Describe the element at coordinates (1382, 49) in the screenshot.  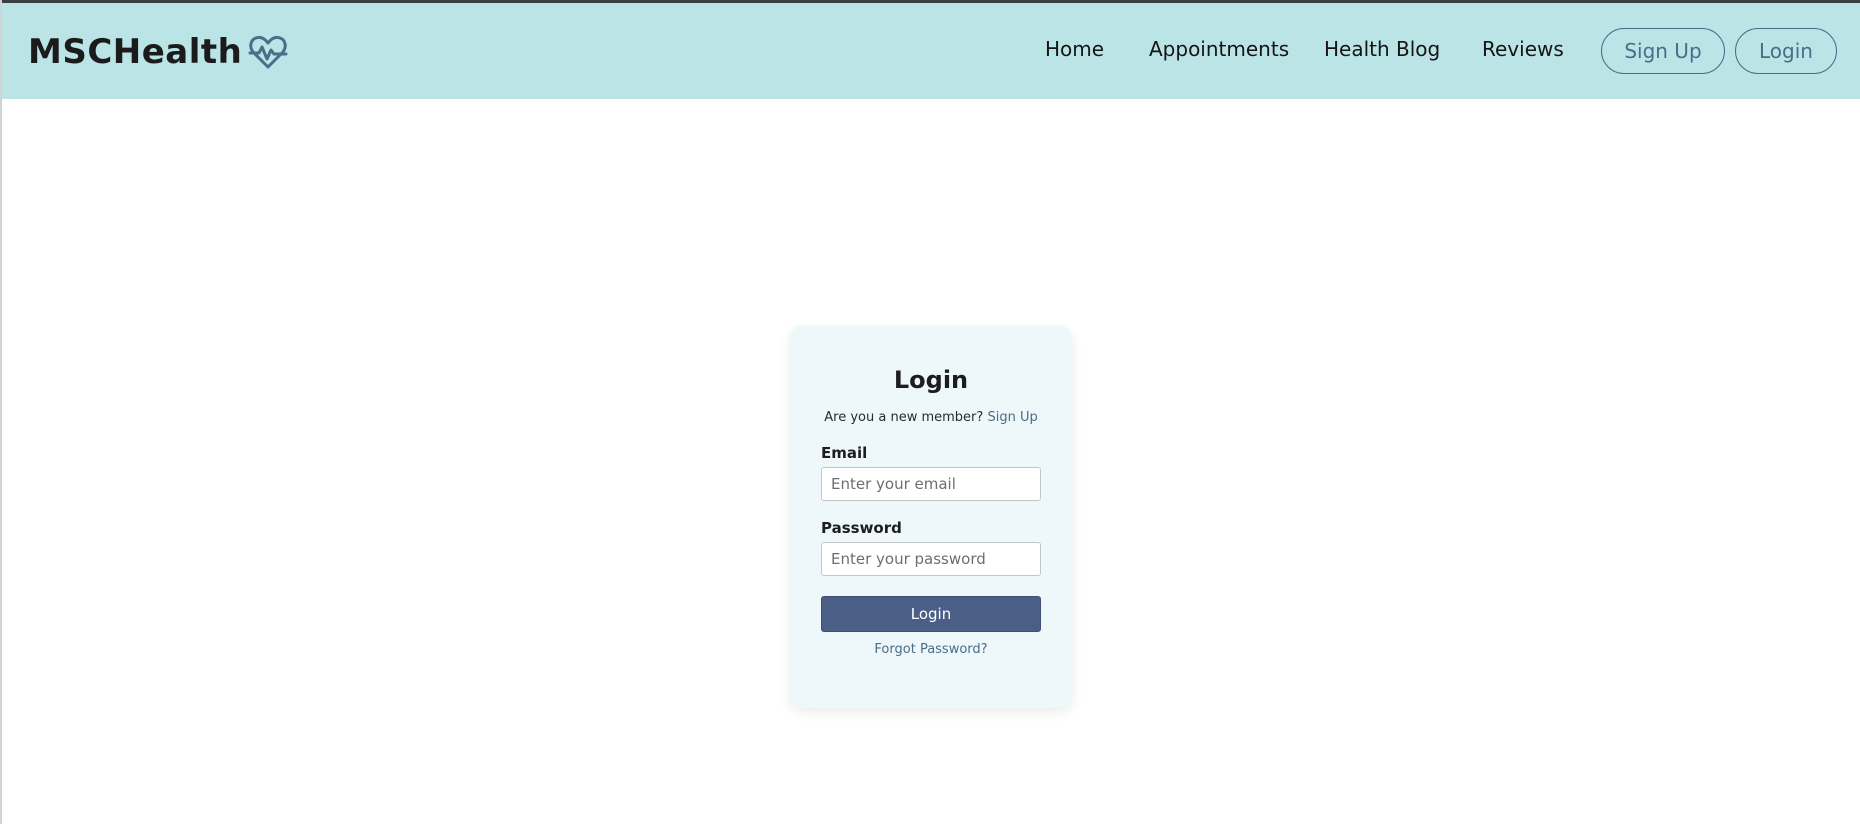
I see `nav-health-blog: Health Blog` at that location.